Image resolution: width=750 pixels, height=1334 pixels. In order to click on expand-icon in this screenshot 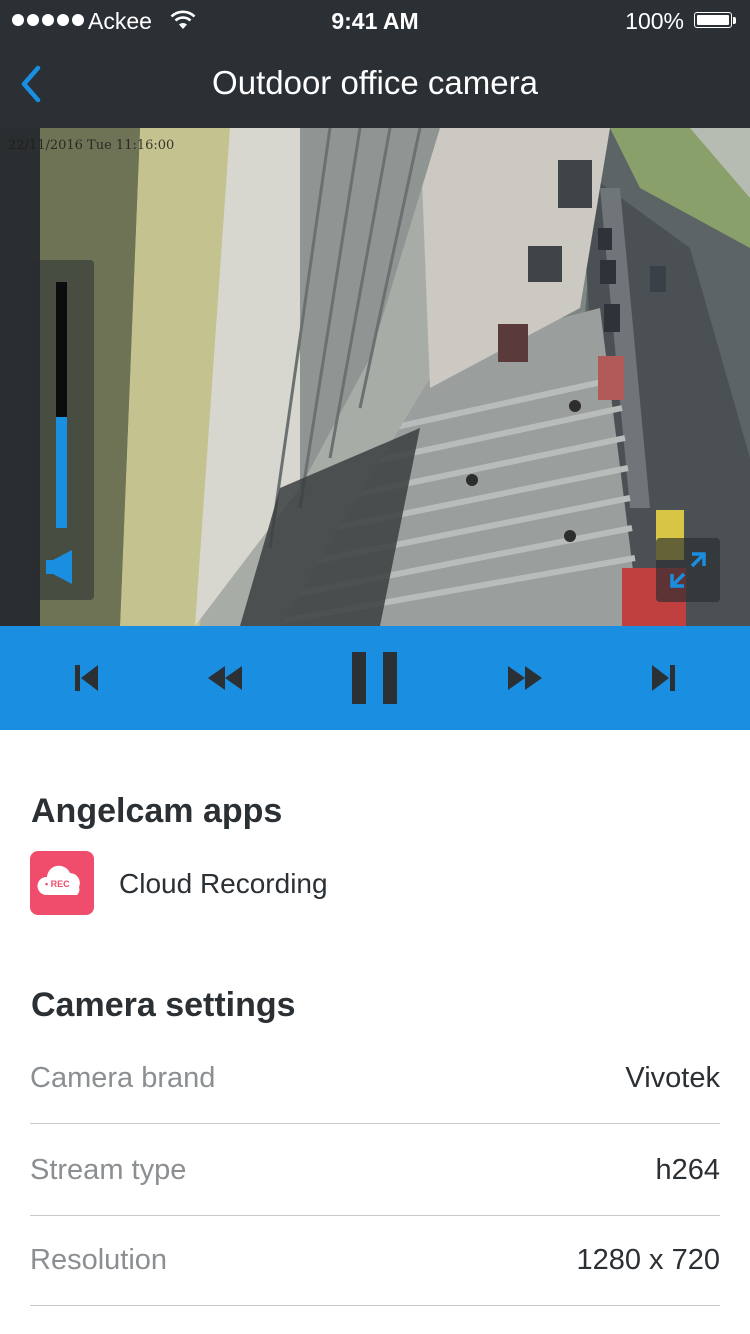, I will do `click(688, 570)`.